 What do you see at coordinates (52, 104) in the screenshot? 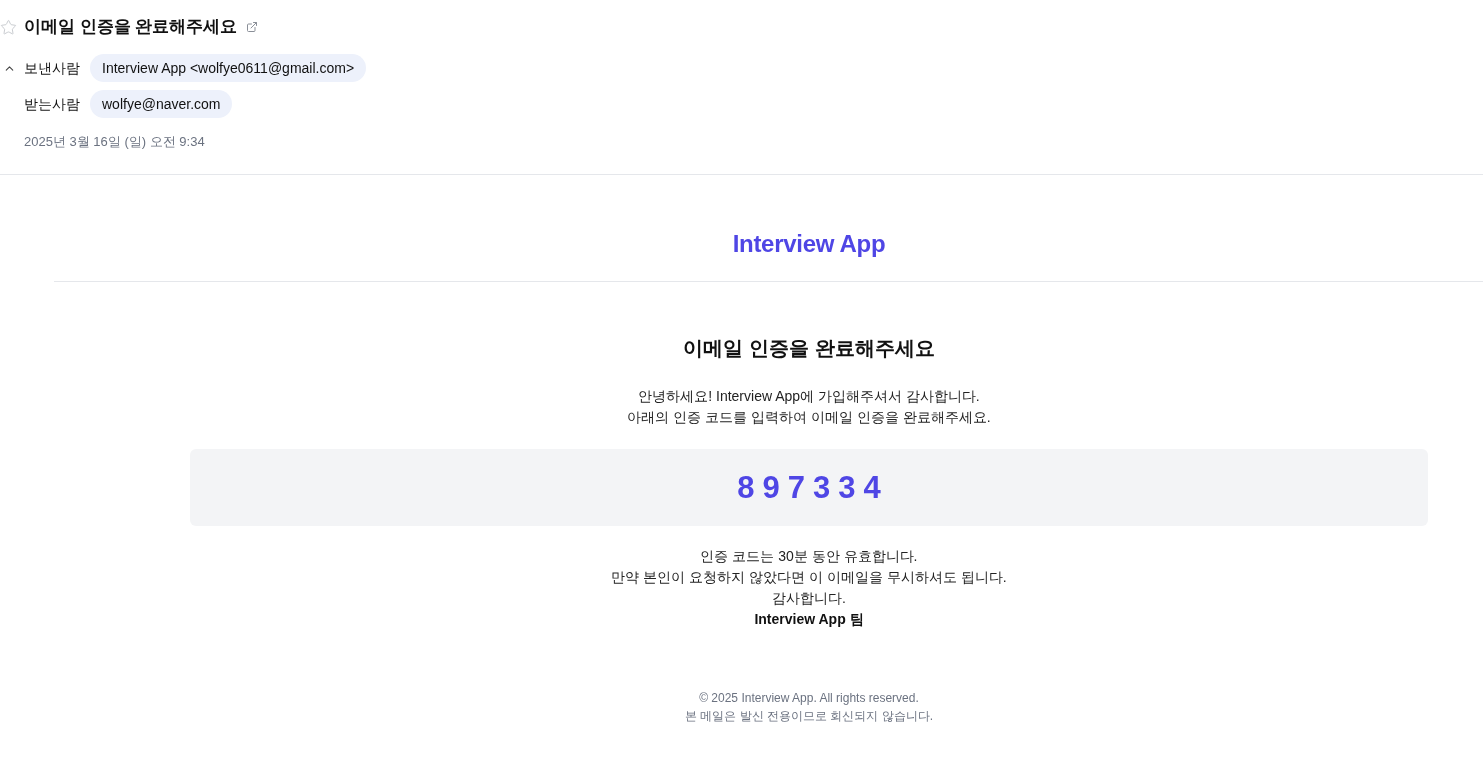
I see `recipient-label: 받는사람` at bounding box center [52, 104].